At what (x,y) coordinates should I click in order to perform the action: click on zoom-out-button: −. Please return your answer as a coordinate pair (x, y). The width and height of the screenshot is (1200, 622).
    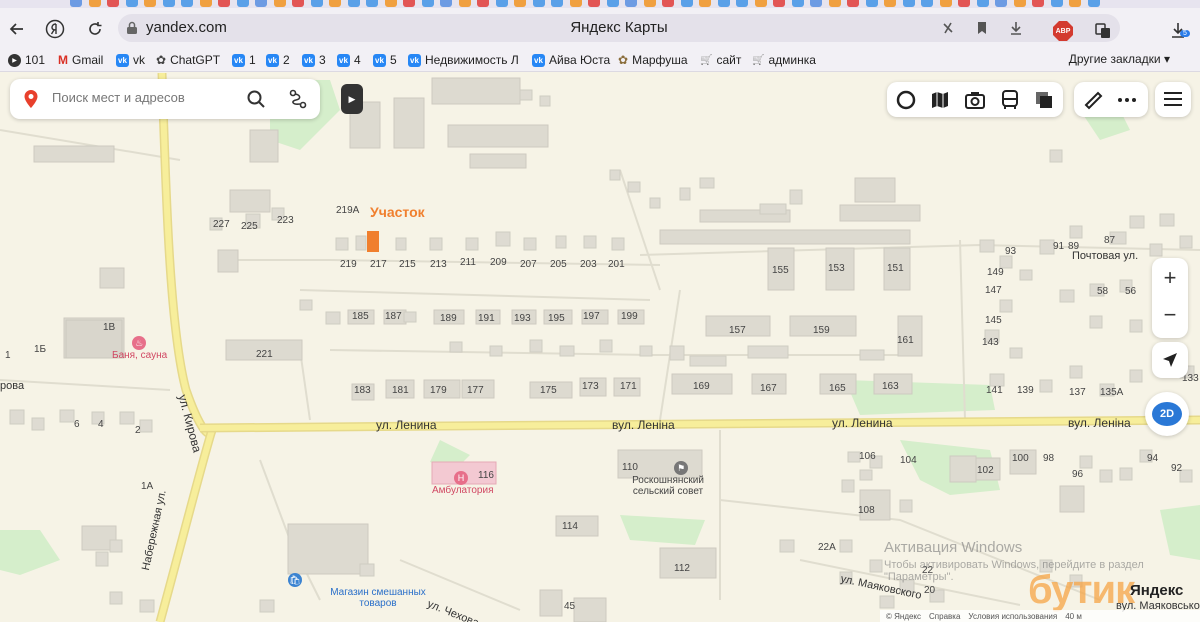
    Looking at the image, I should click on (1170, 315).